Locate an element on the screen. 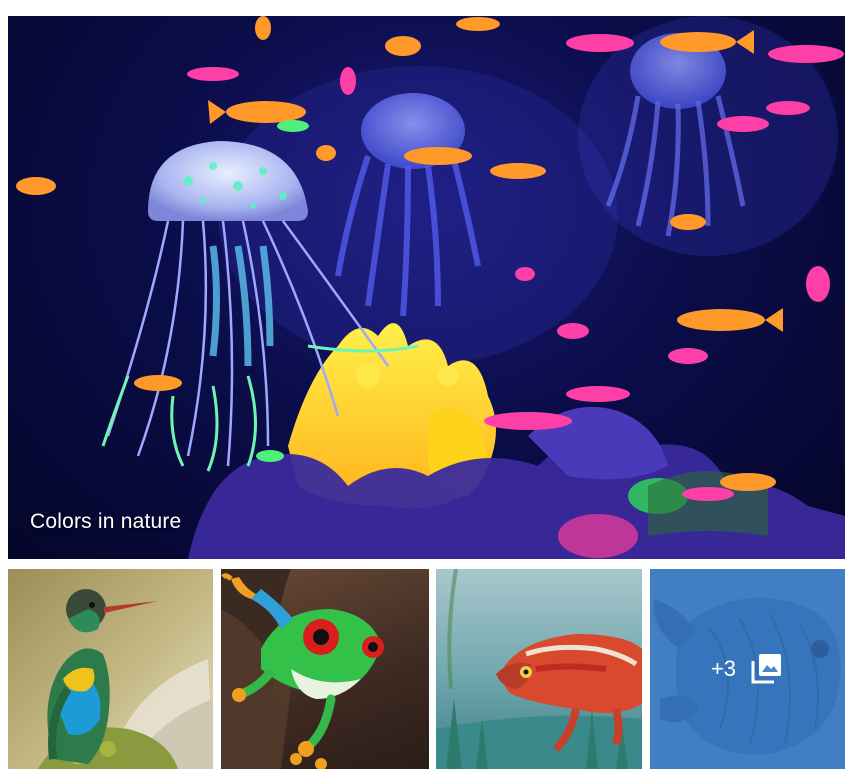 The height and width of the screenshot is (769, 845). more-photos-count: +3 is located at coordinates (723, 668).